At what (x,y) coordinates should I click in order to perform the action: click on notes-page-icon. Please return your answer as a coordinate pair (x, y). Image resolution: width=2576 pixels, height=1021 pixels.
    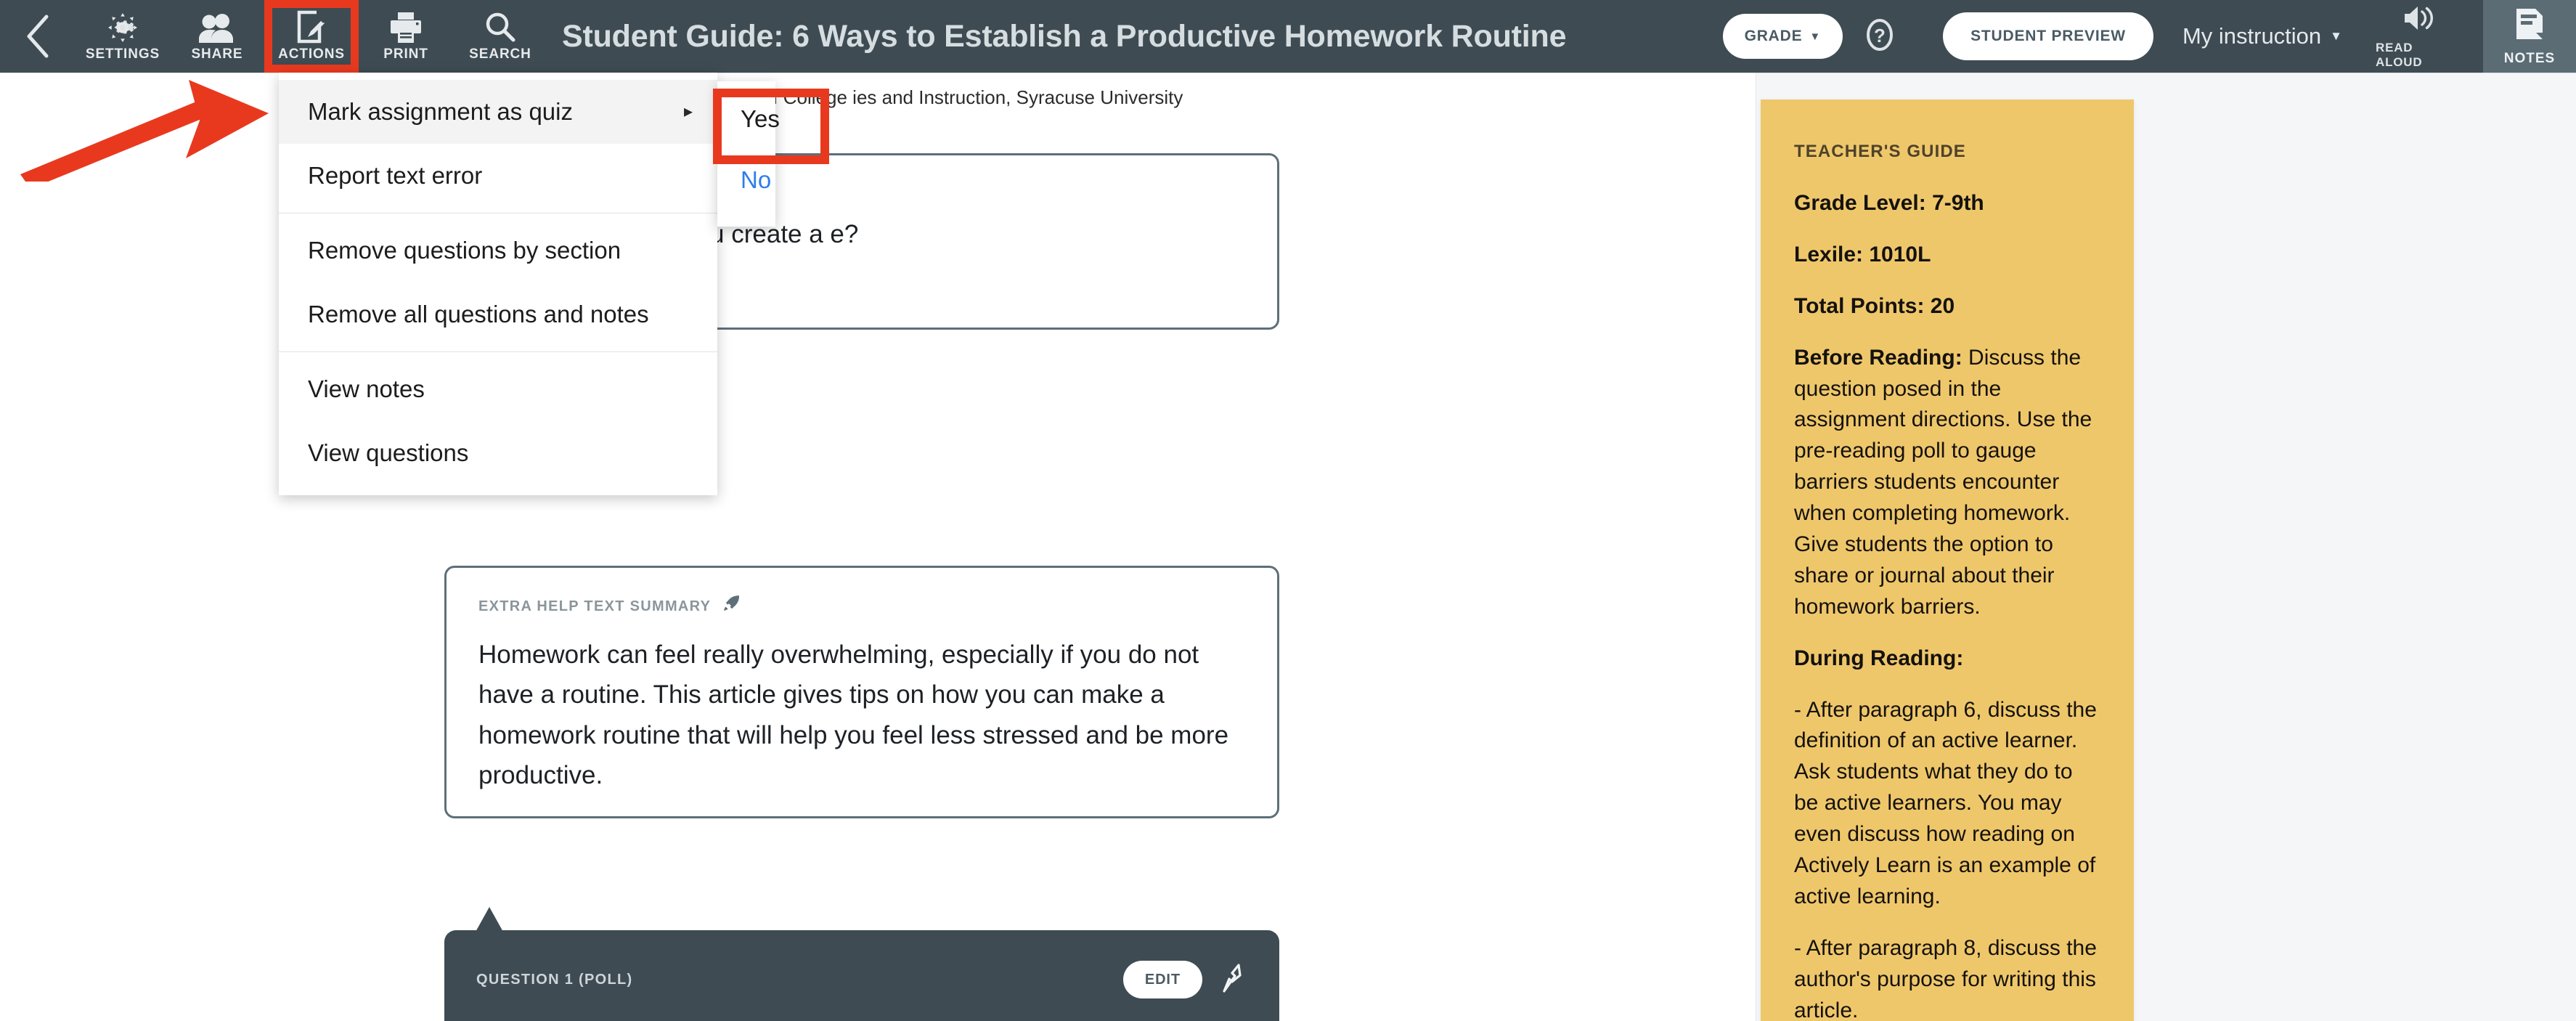
    Looking at the image, I should click on (2529, 26).